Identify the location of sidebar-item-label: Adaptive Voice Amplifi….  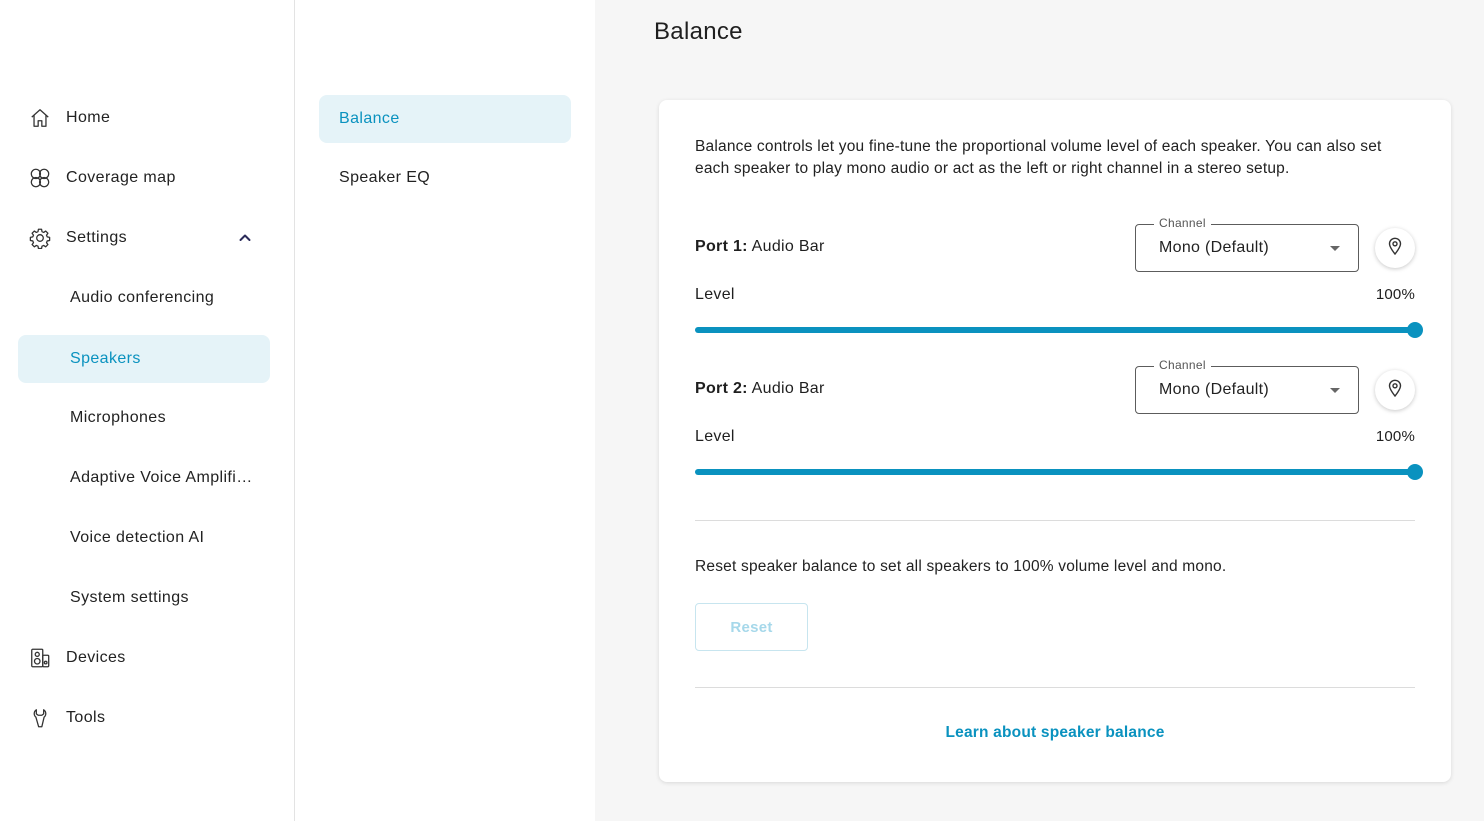
(161, 477).